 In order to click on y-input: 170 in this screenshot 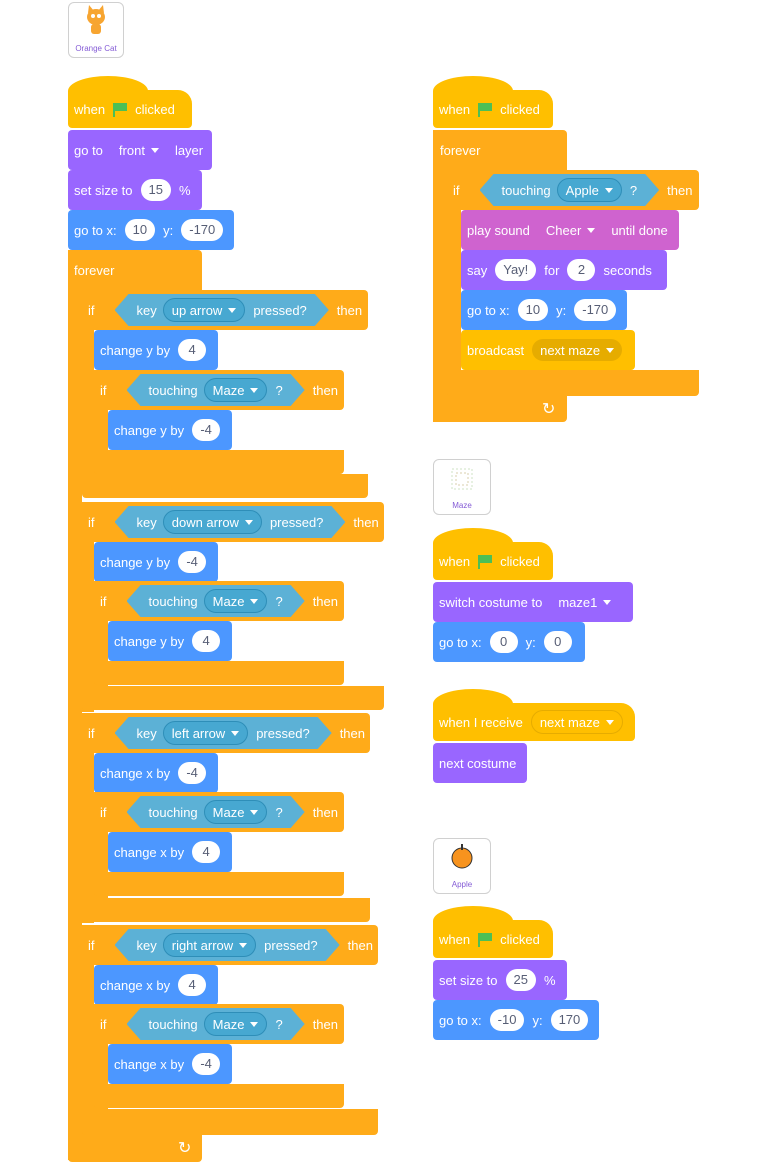, I will do `click(569, 1020)`.